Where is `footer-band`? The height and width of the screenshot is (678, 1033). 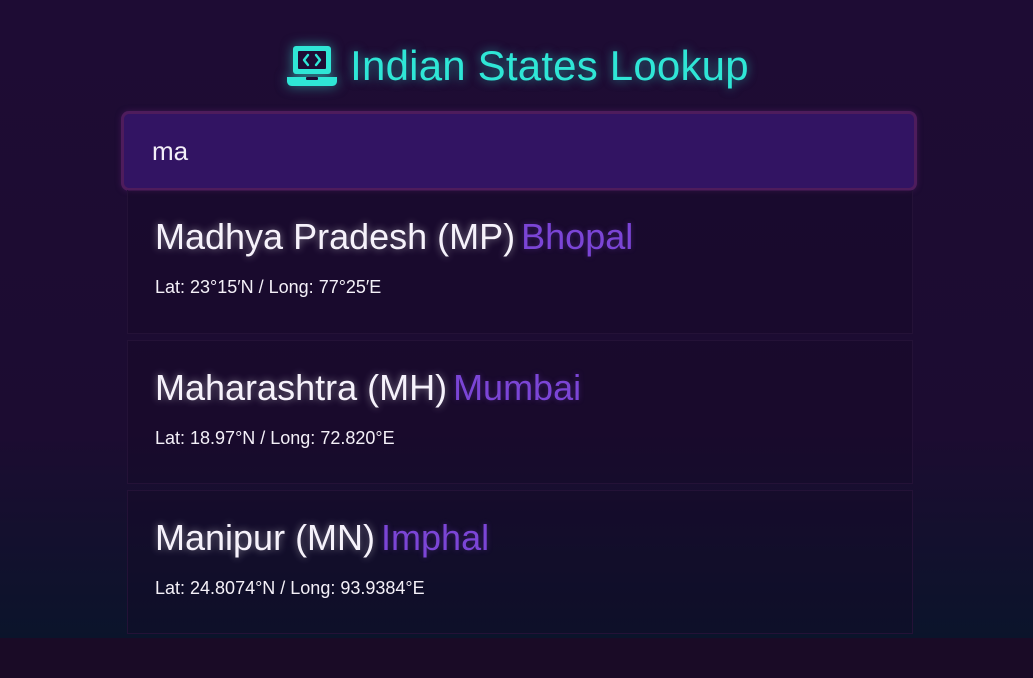 footer-band is located at coordinates (516, 658).